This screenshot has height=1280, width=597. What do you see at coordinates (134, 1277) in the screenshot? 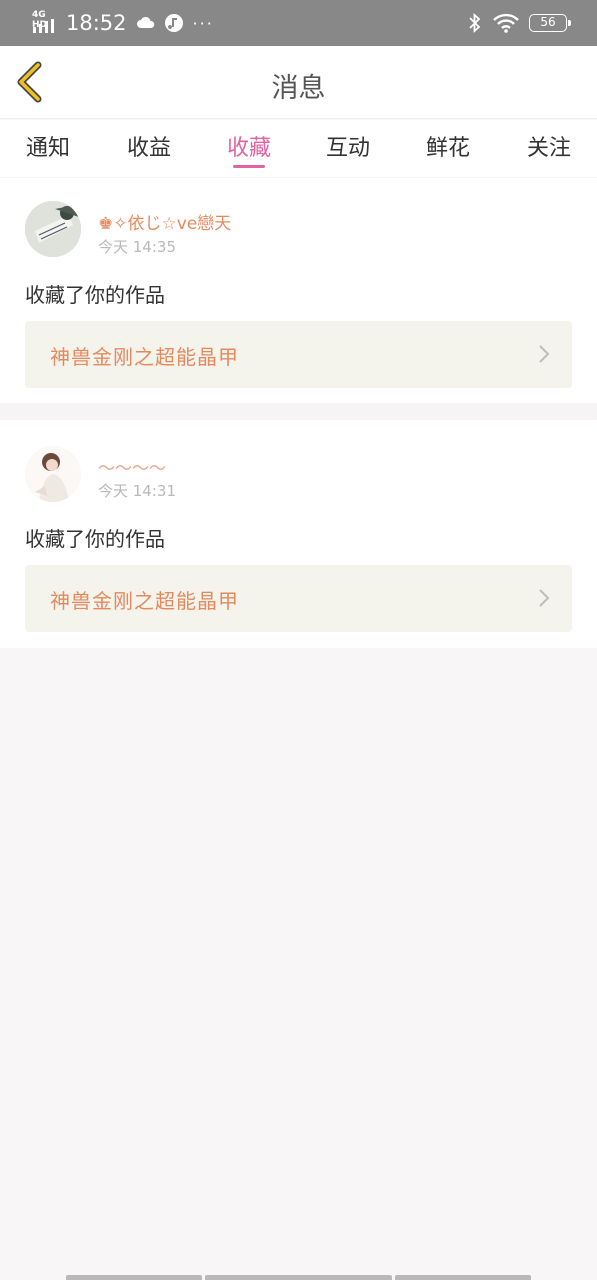
I see `nav-hint-left` at bounding box center [134, 1277].